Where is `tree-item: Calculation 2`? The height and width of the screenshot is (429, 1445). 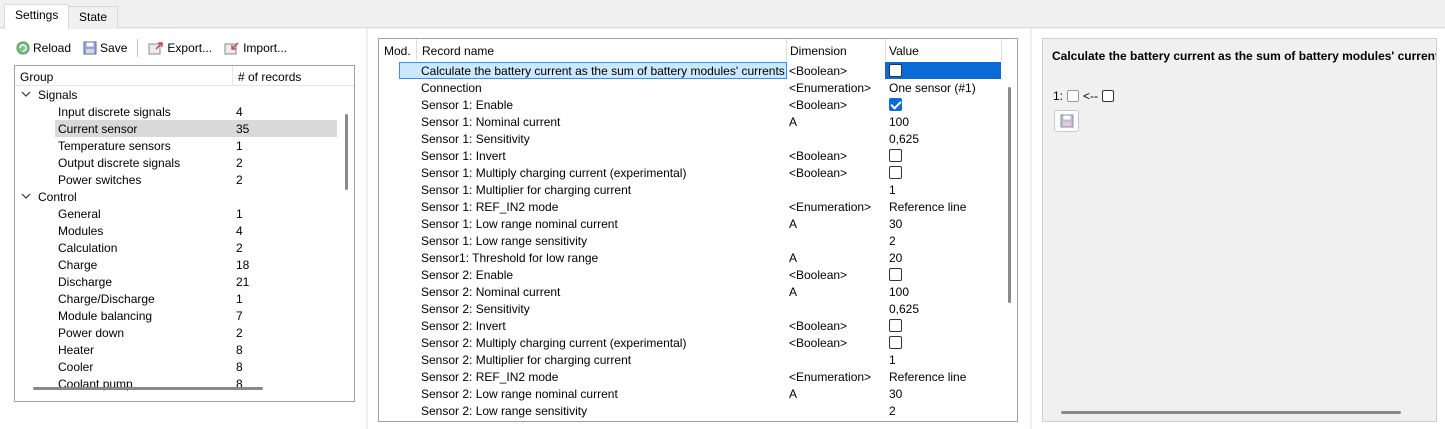 tree-item: Calculation 2 is located at coordinates (177, 247).